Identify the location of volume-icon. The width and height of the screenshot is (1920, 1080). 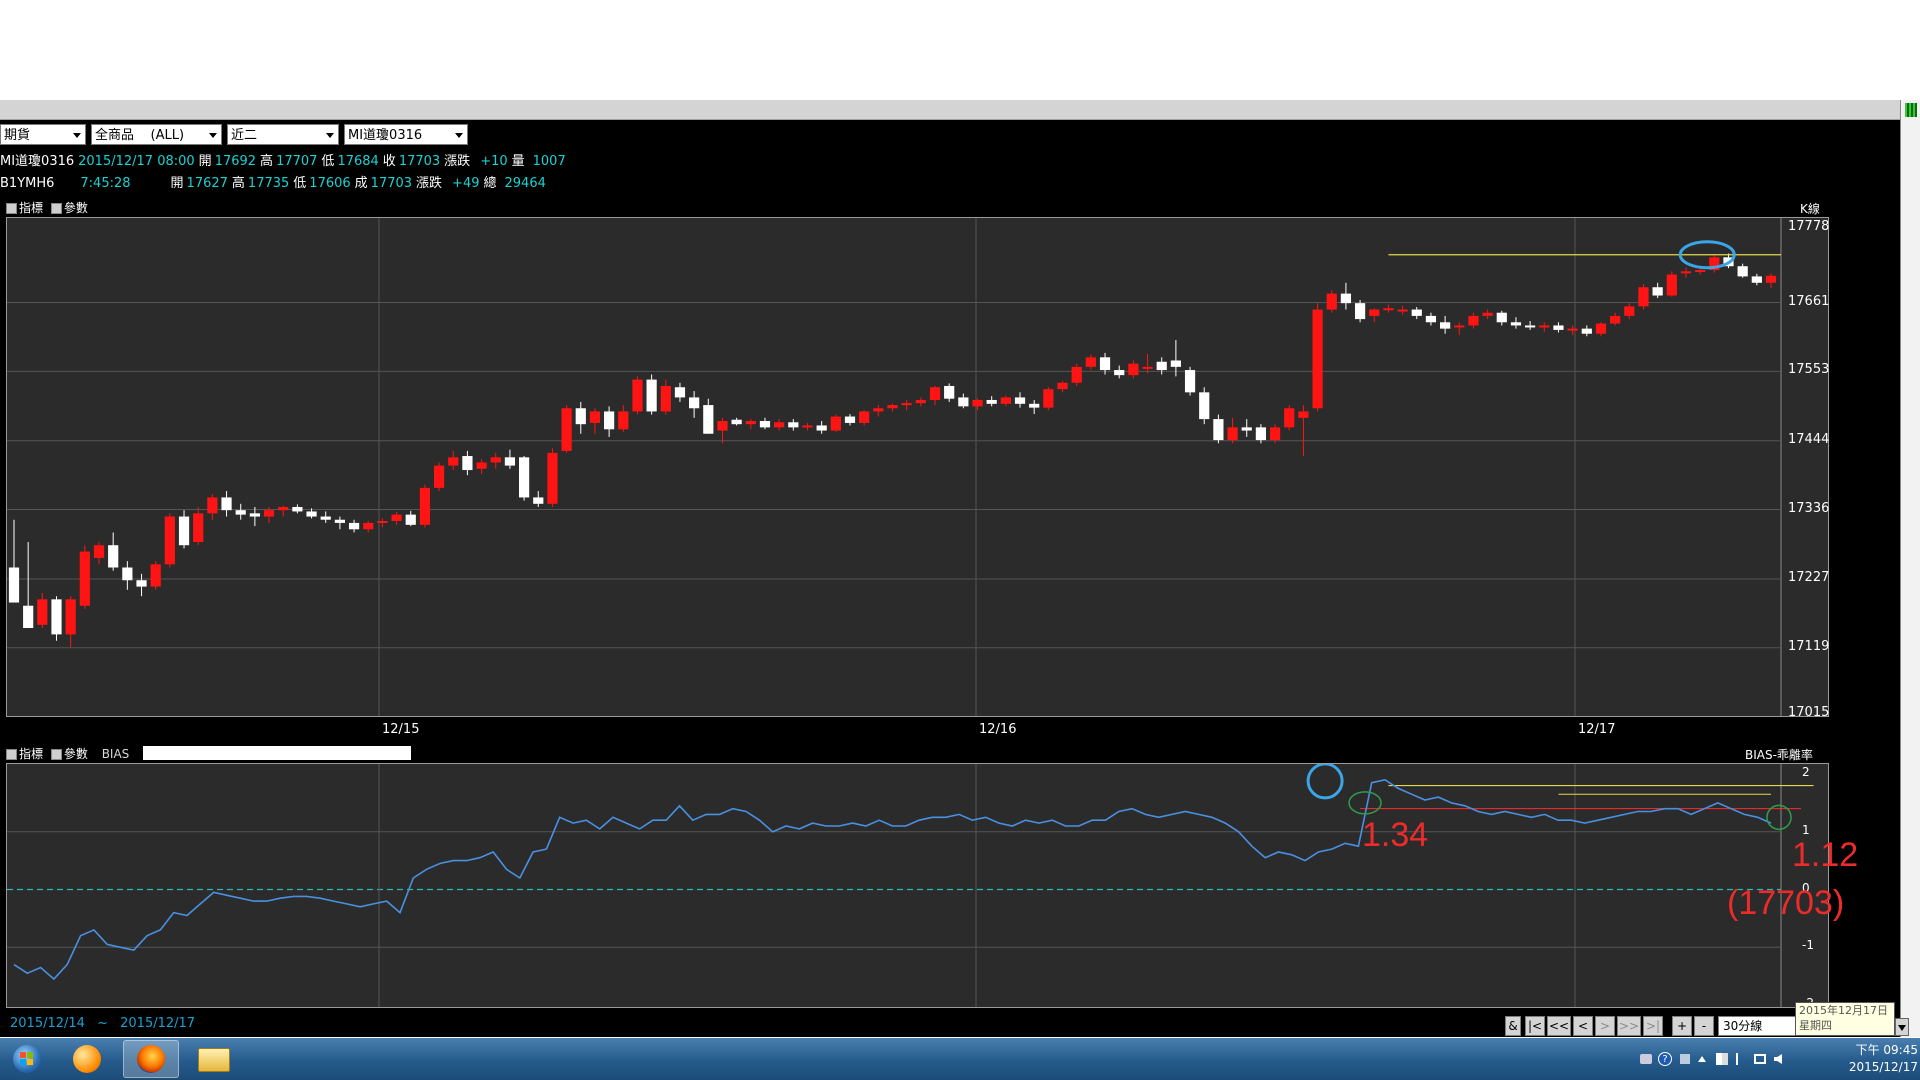
(1778, 1059).